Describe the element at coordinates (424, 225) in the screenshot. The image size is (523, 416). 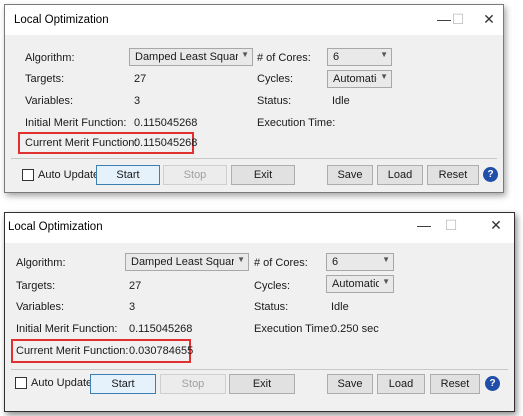
I see `minimize-icon: —` at that location.